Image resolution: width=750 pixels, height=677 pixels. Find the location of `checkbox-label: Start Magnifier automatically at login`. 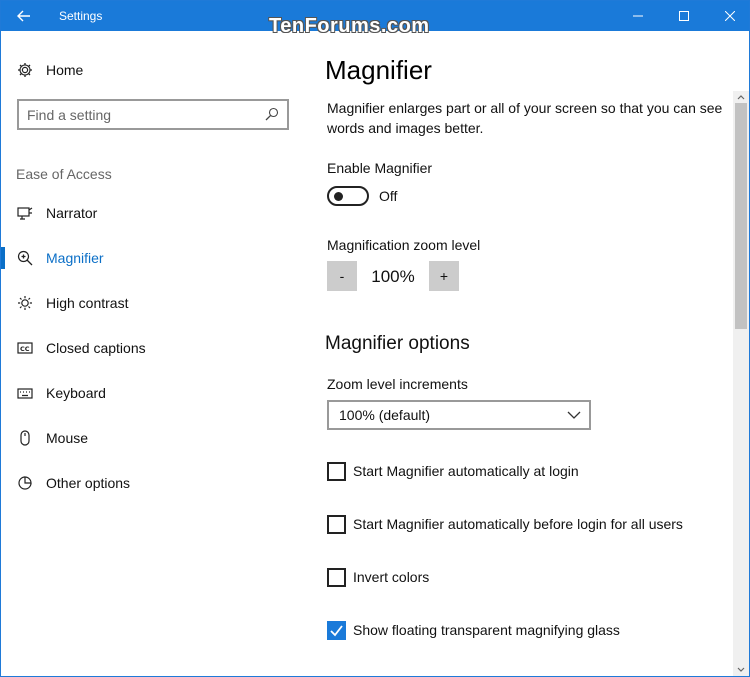

checkbox-label: Start Magnifier automatically at login is located at coordinates (466, 471).